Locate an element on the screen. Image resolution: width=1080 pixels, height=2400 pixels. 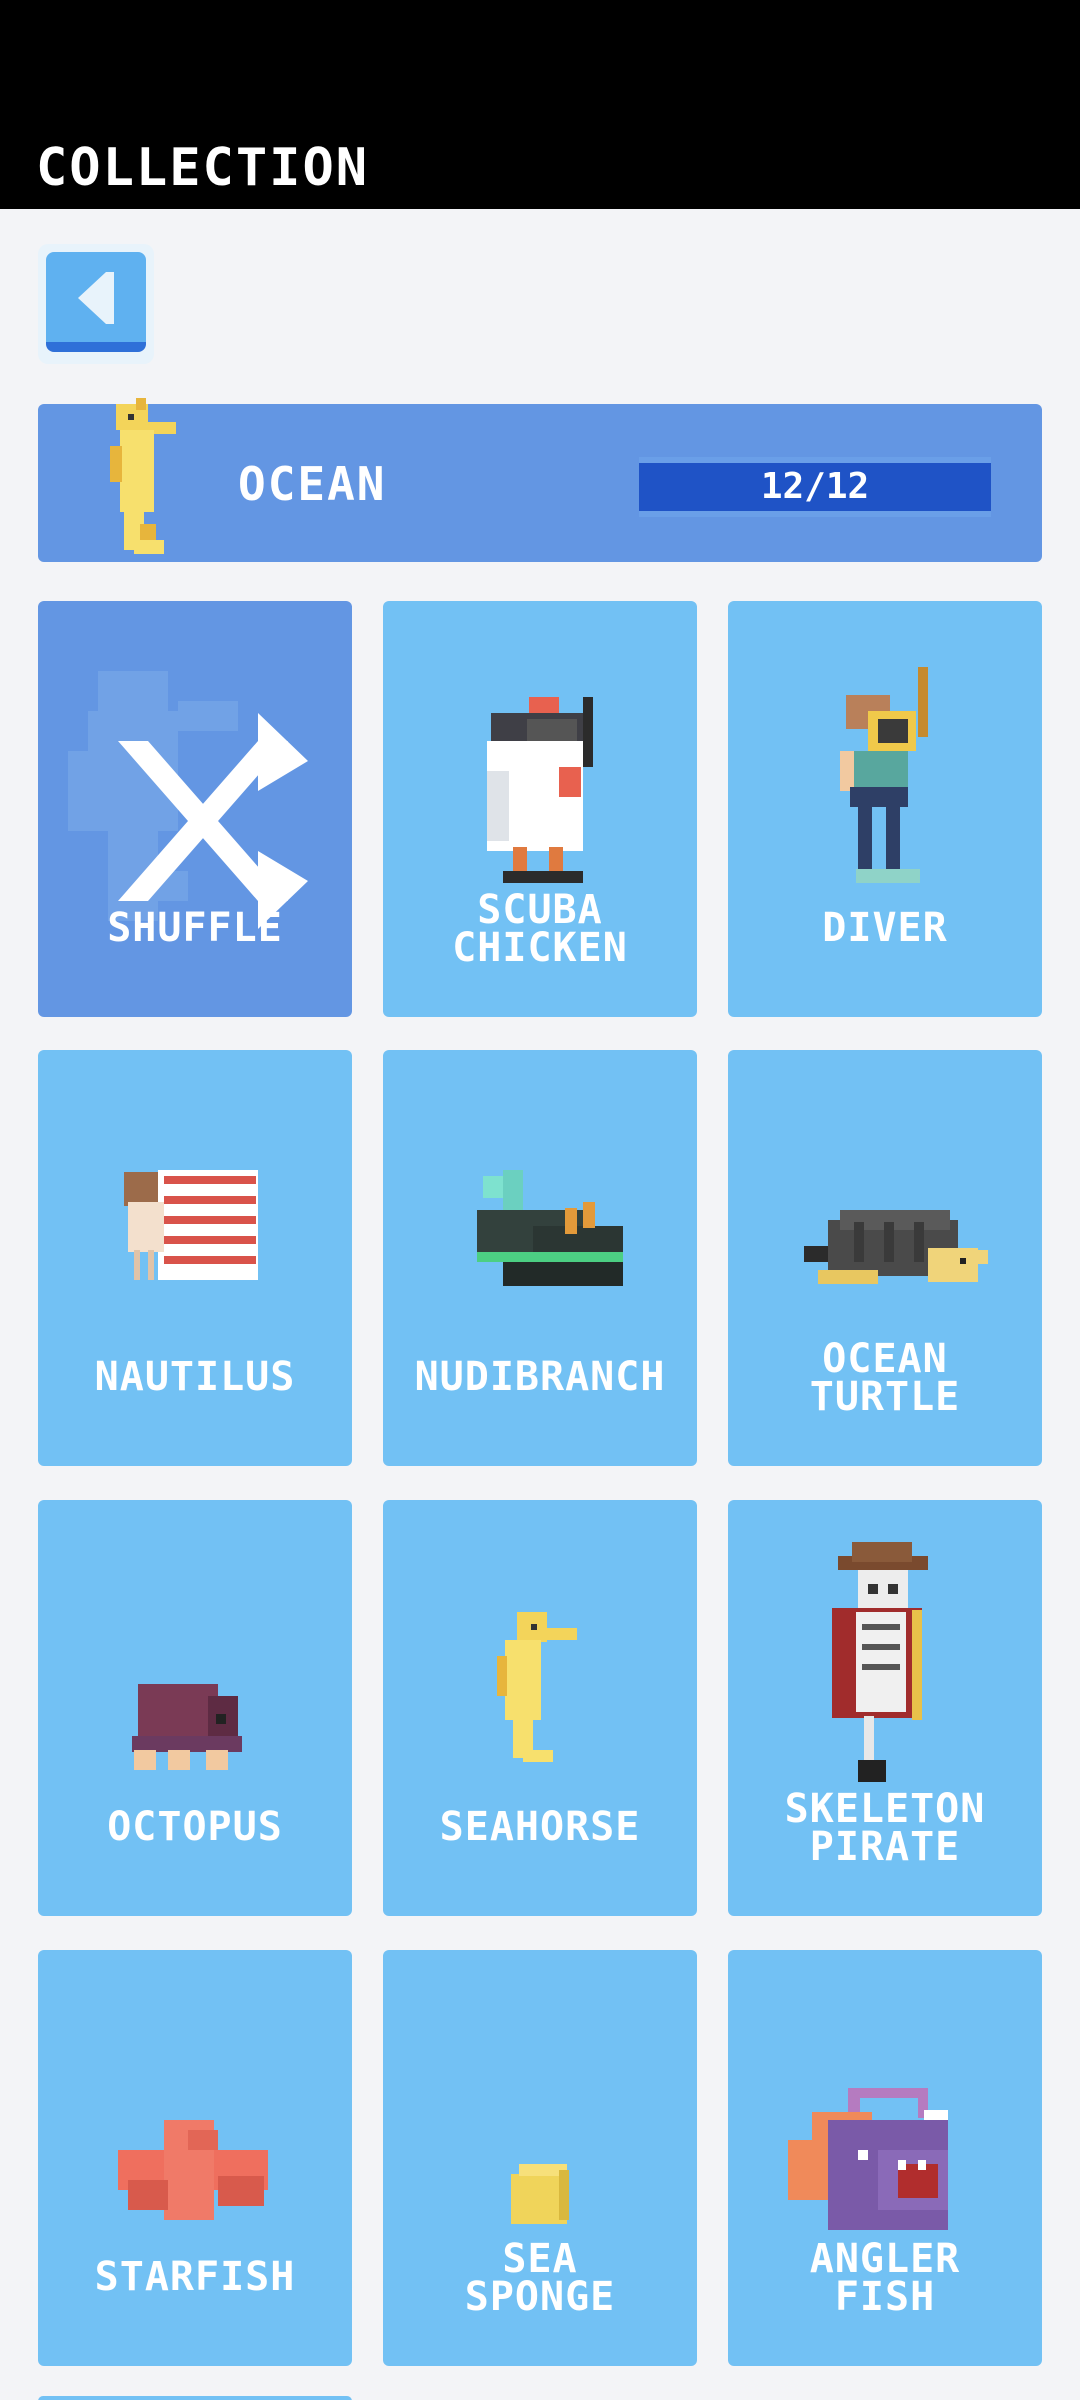
tile-label: NAUTILUS is located at coordinates (195, 1377).